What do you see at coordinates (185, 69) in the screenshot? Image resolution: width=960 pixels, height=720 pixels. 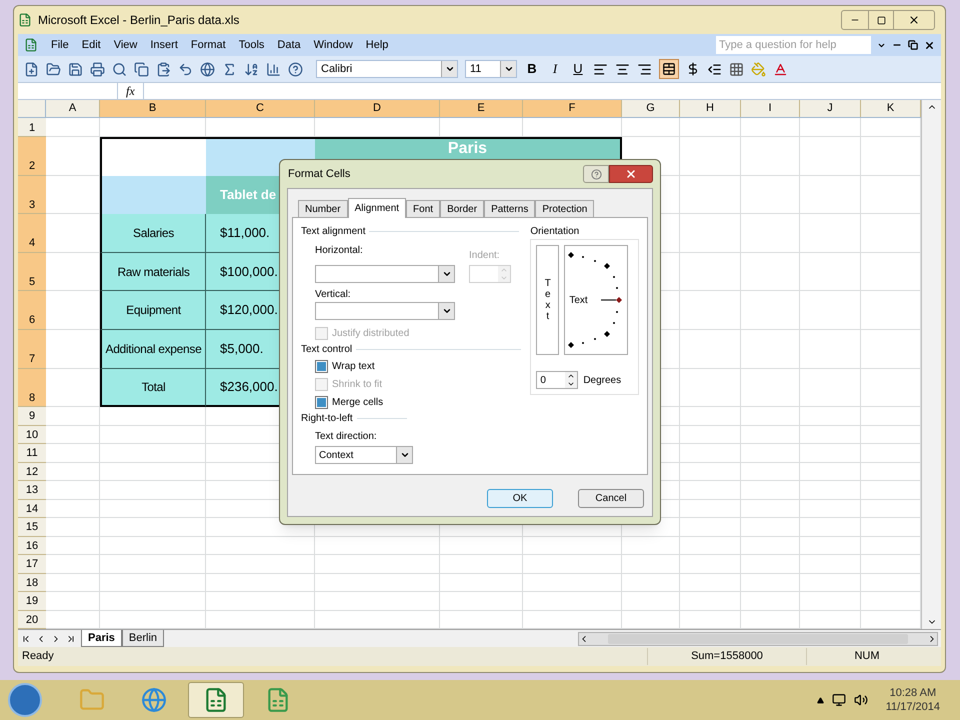 I see `undo-icon` at bounding box center [185, 69].